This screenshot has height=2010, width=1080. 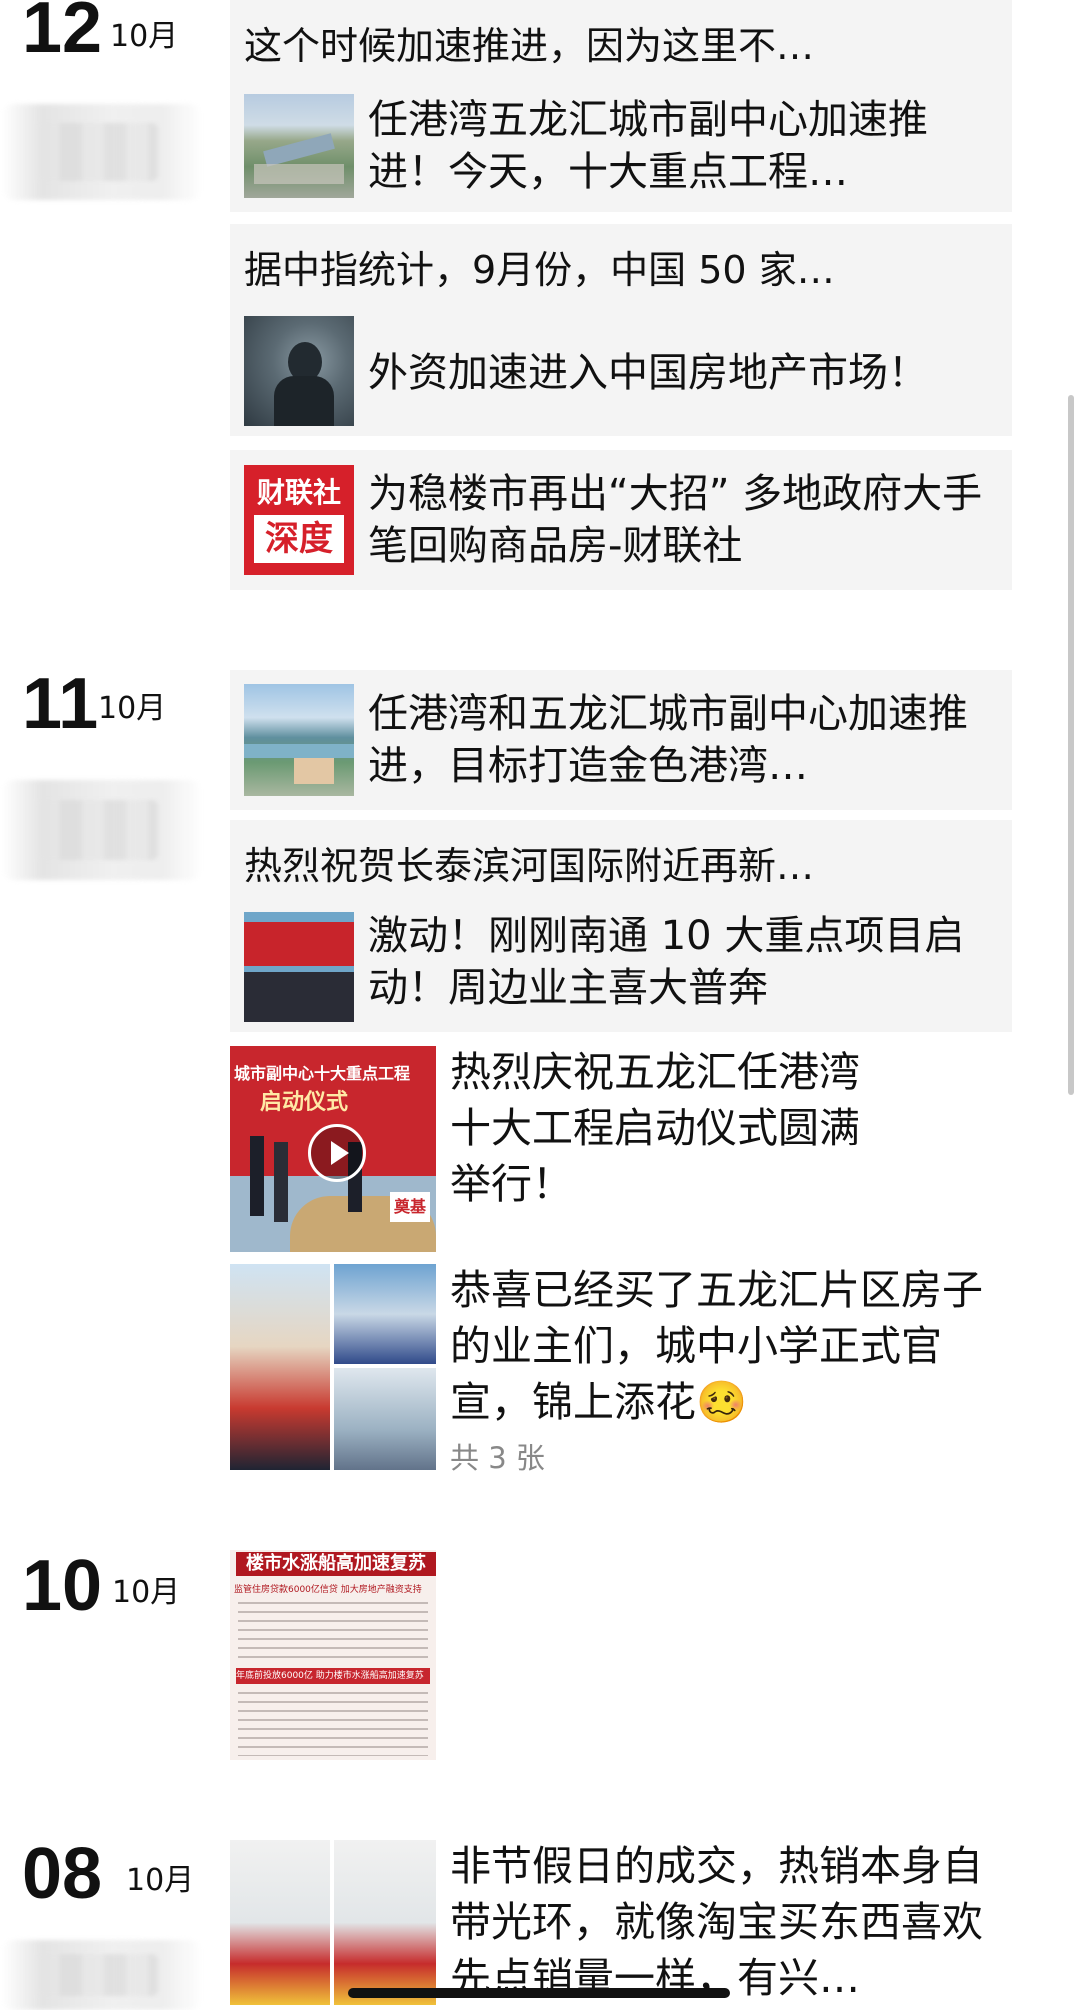 I want to click on link-title: 外资加速进入中国房地产市场！, so click(x=648, y=373).